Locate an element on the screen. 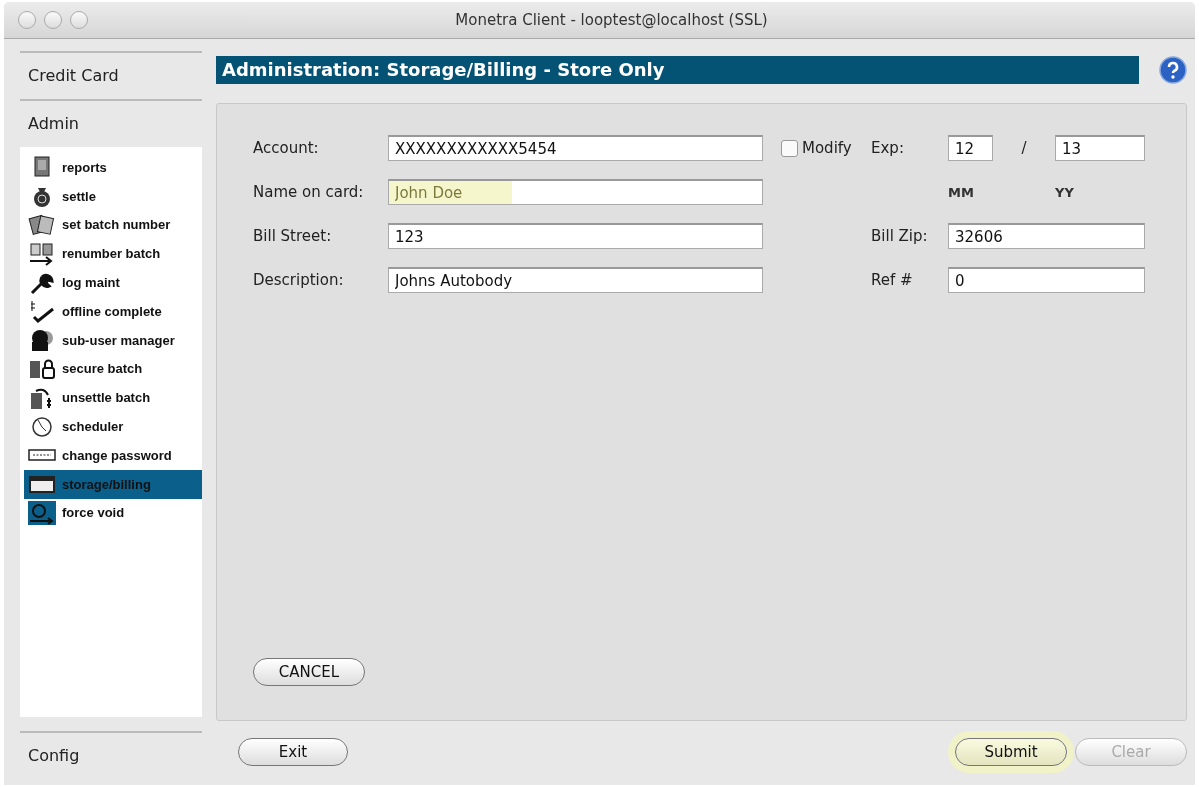 The image size is (1199, 787). field-label: Exp: is located at coordinates (888, 148).